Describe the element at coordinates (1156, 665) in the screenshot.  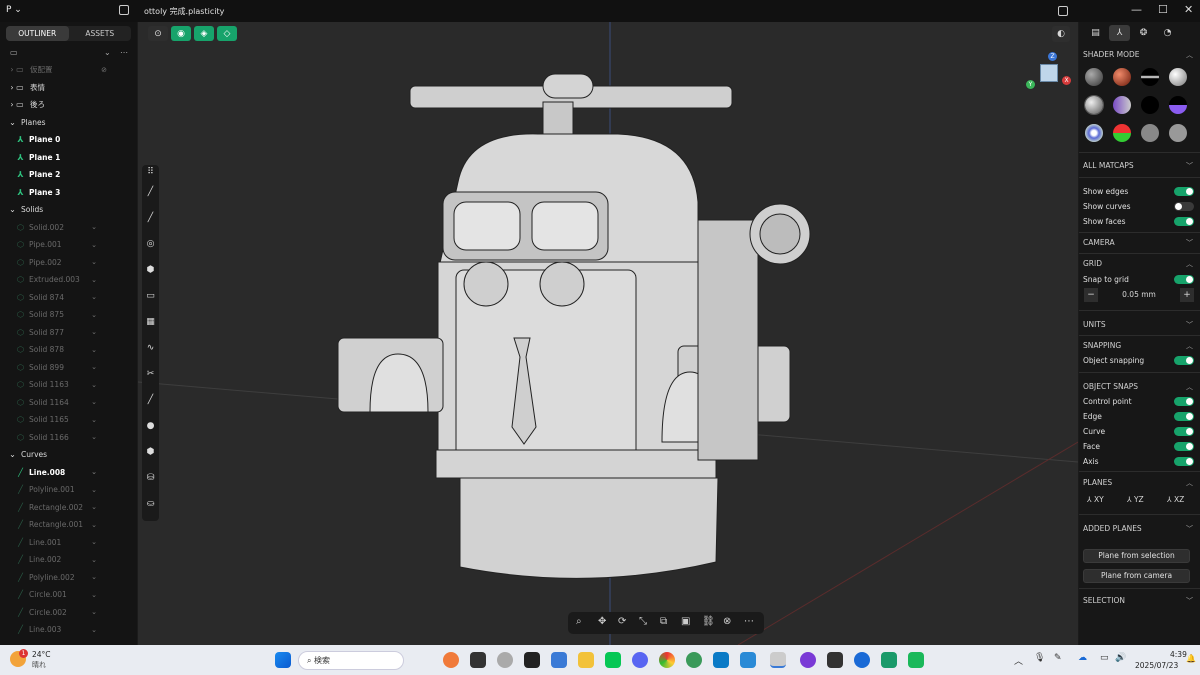
I see `clock-date: 2025/07/23` at that location.